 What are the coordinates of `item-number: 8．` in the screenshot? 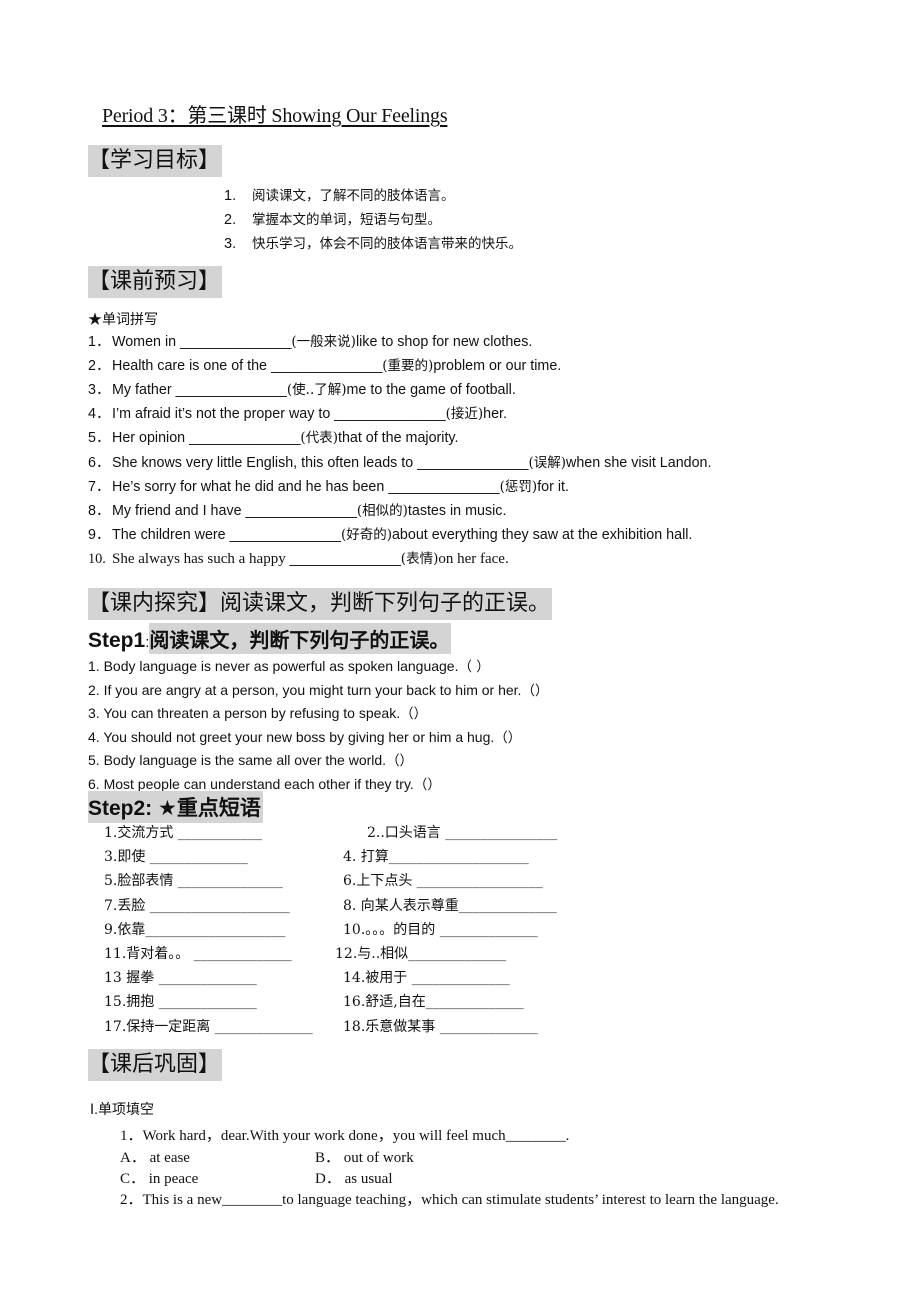 It's located at (99, 510).